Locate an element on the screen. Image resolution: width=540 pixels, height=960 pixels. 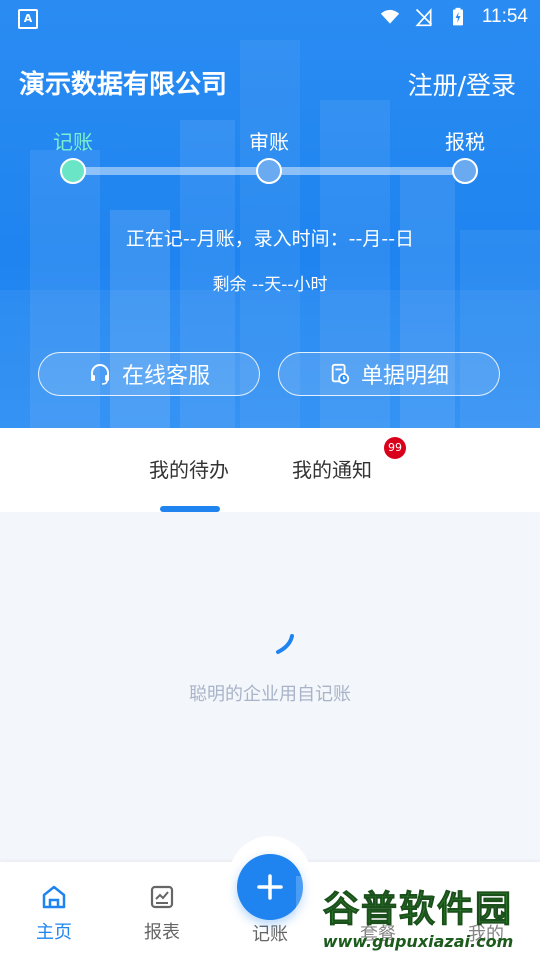
home-icon is located at coordinates (54, 897).